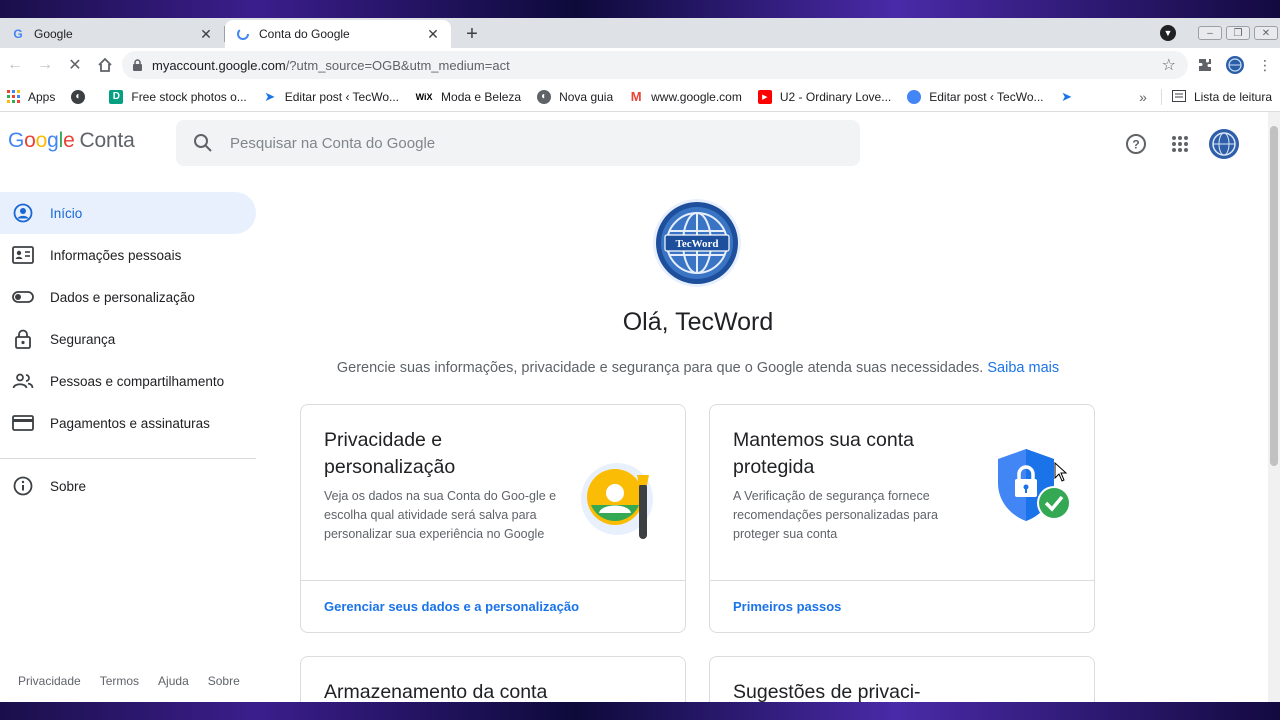  Describe the element at coordinates (640, 33) in the screenshot. I see `tab-bar: G Google ✕ Conta do Google ✕ + ▼ – ❐ ✕` at that location.